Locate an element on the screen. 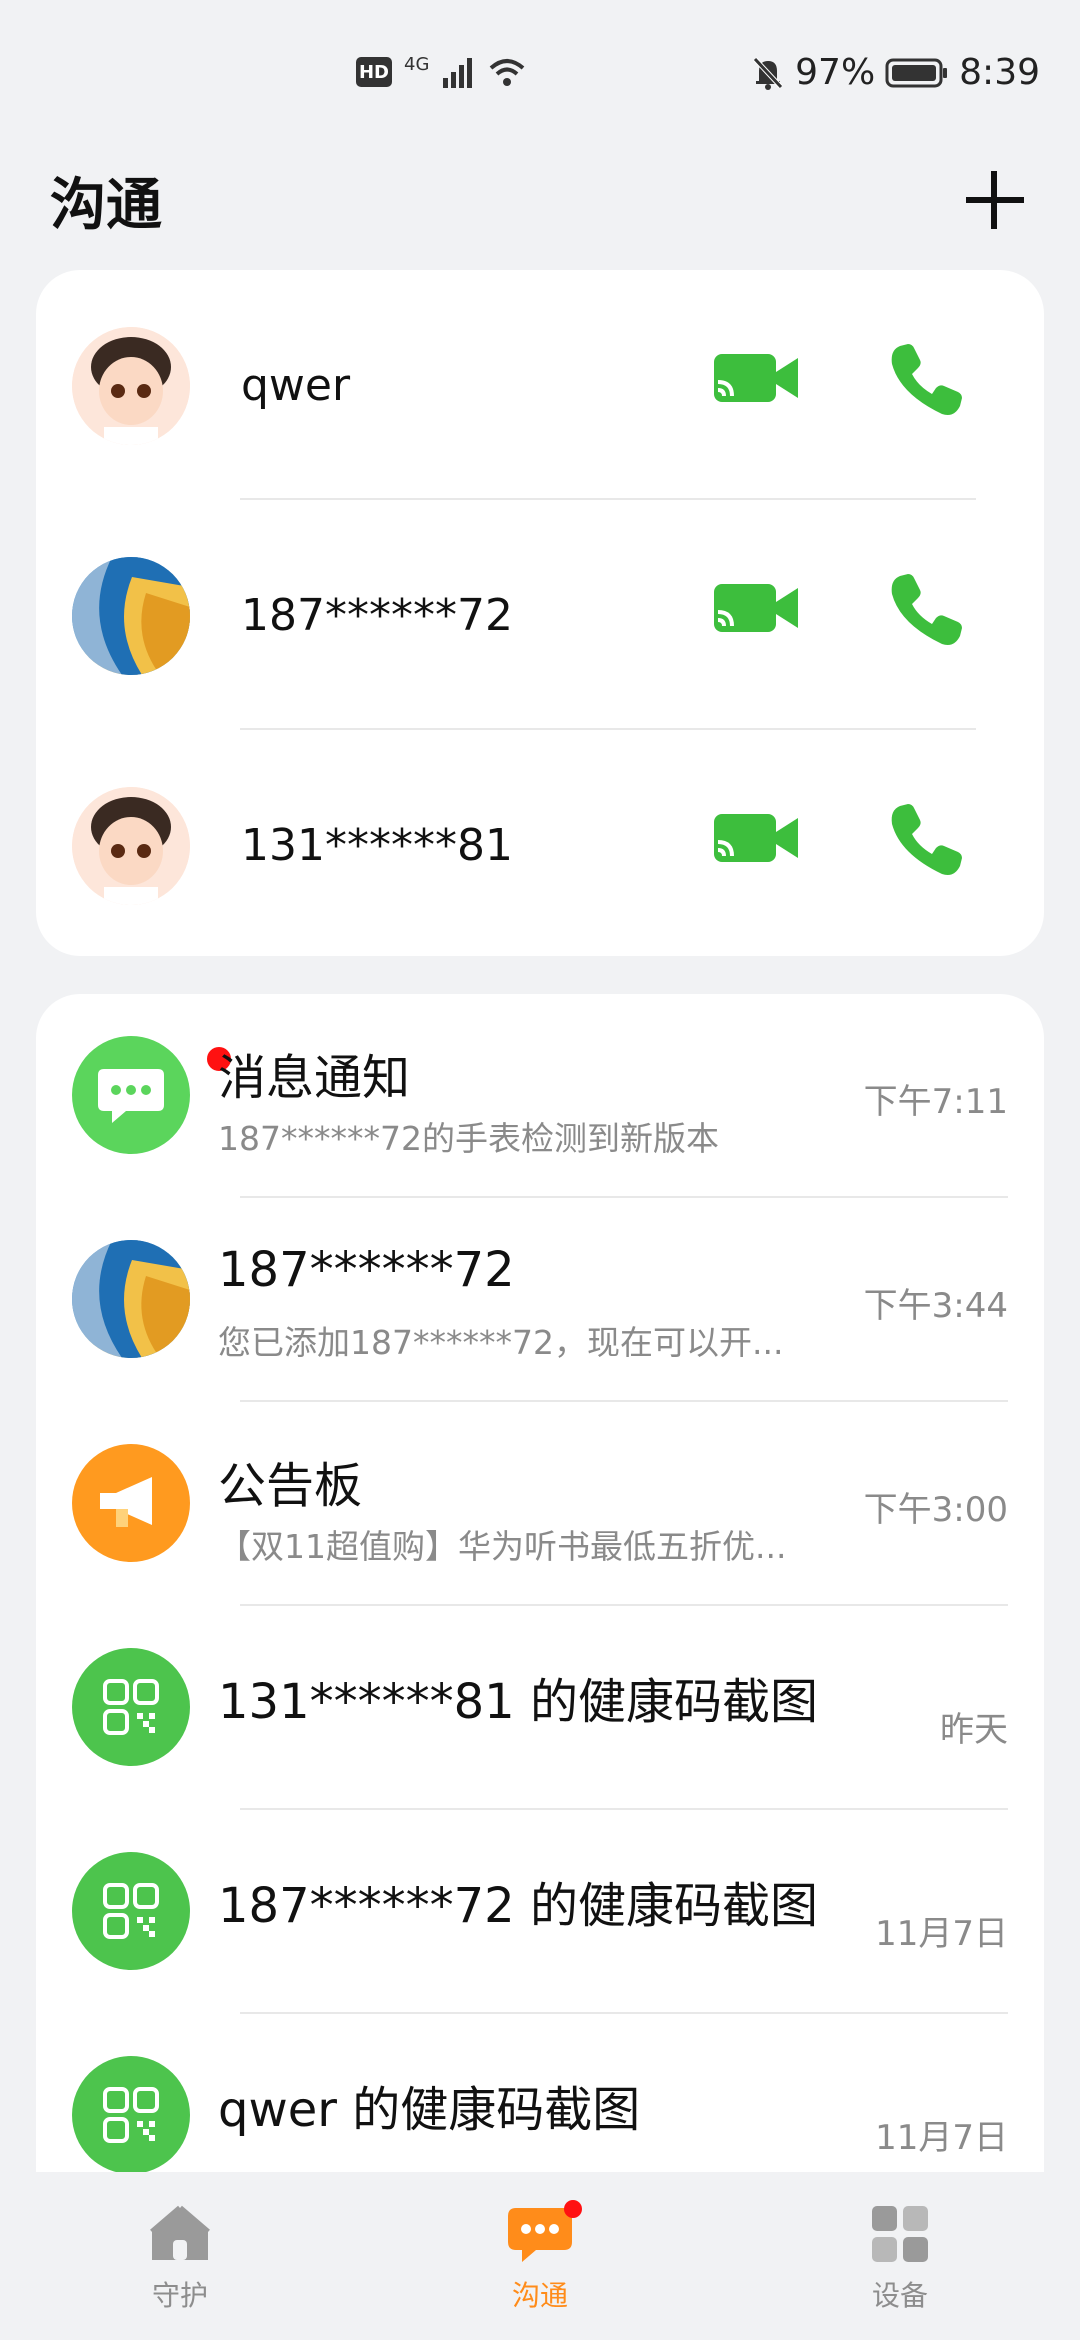 This screenshot has height=2340, width=1080. nav-item-chat: 沟通 is located at coordinates (540, 2243).